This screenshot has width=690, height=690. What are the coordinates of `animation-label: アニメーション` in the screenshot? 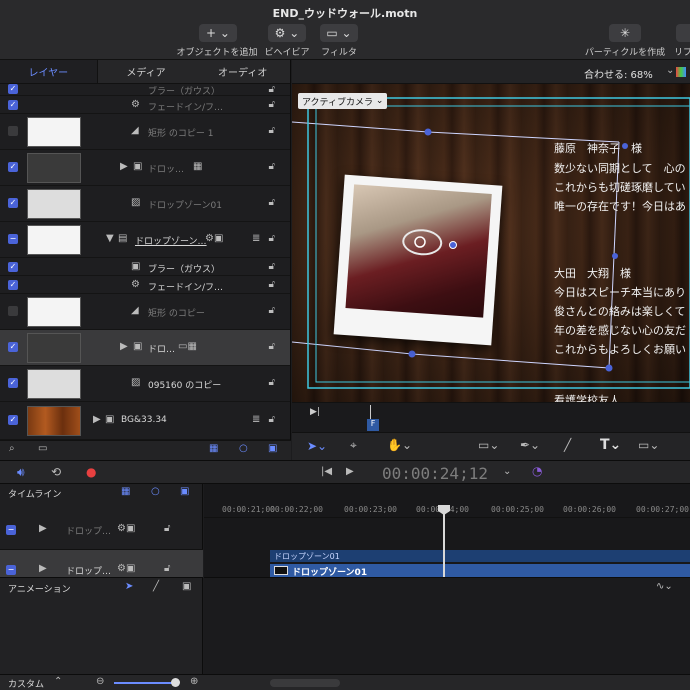 It's located at (39, 588).